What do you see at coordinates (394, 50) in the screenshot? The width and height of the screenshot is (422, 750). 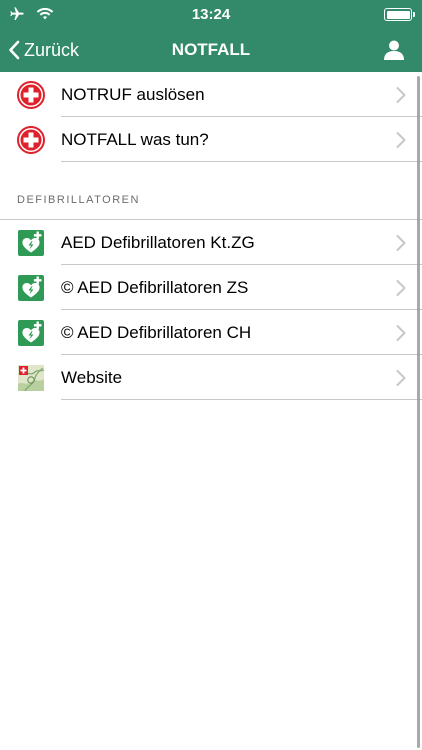 I see `user-icon` at bounding box center [394, 50].